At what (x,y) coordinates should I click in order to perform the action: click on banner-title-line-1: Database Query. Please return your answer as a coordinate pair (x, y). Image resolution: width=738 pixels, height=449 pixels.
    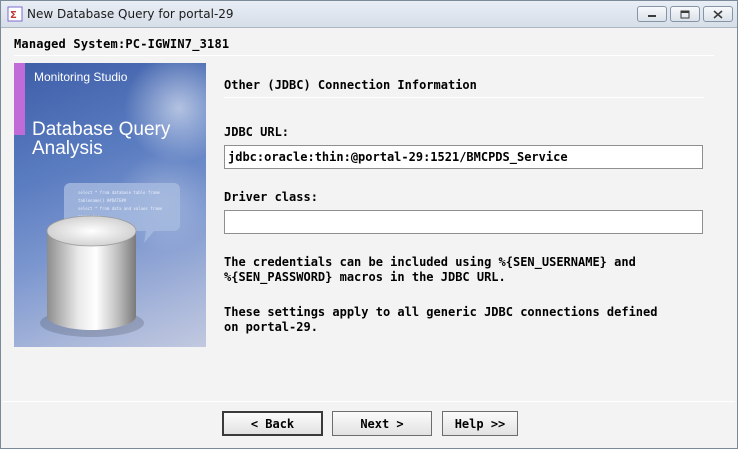
    Looking at the image, I should click on (101, 129).